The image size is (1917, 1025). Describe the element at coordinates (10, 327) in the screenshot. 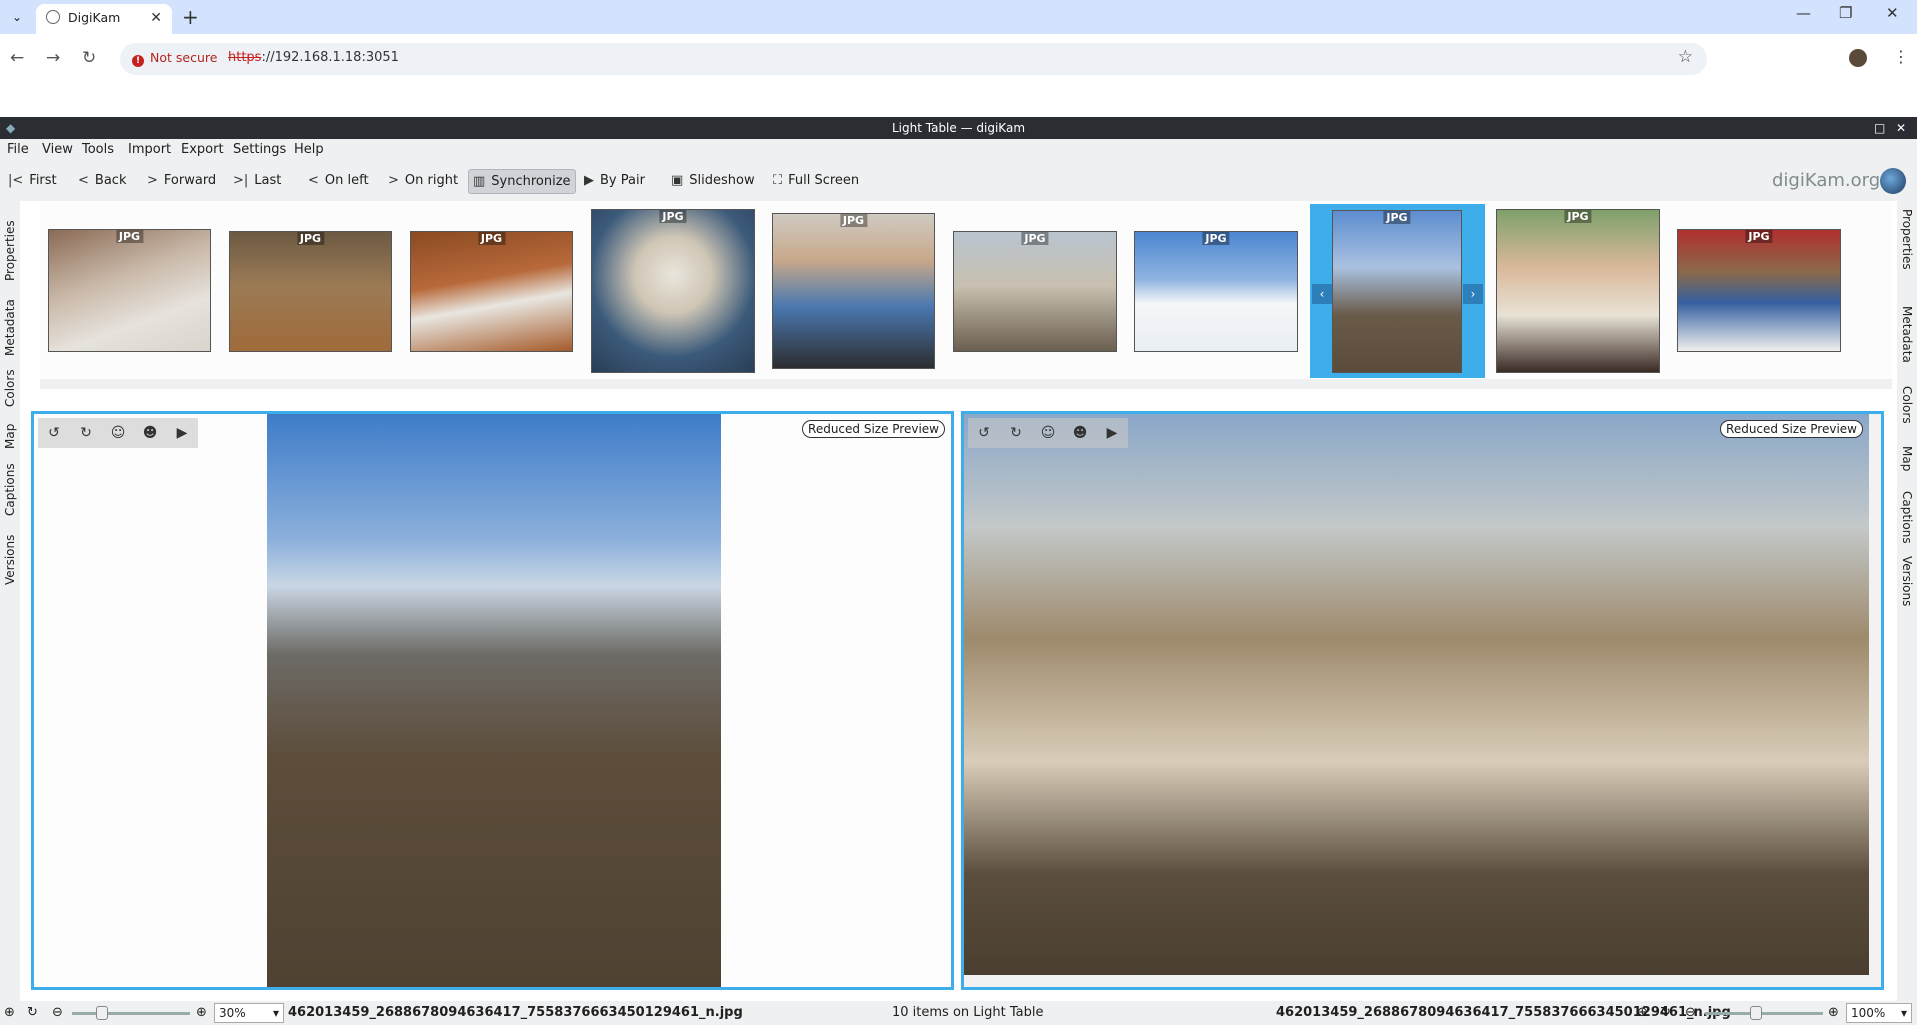

I see `left-tab-metadata: Metadata` at that location.